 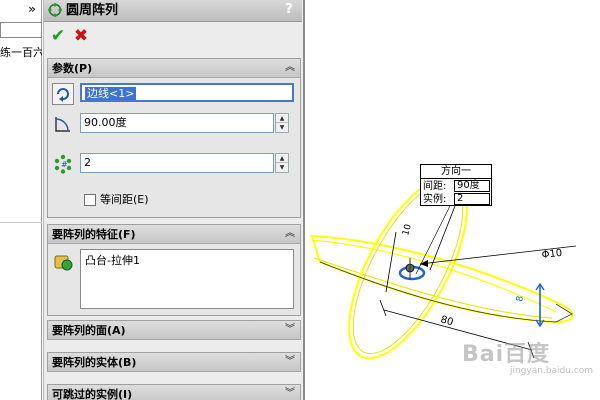 I want to click on reverse-direction-icon, so click(x=63, y=94).